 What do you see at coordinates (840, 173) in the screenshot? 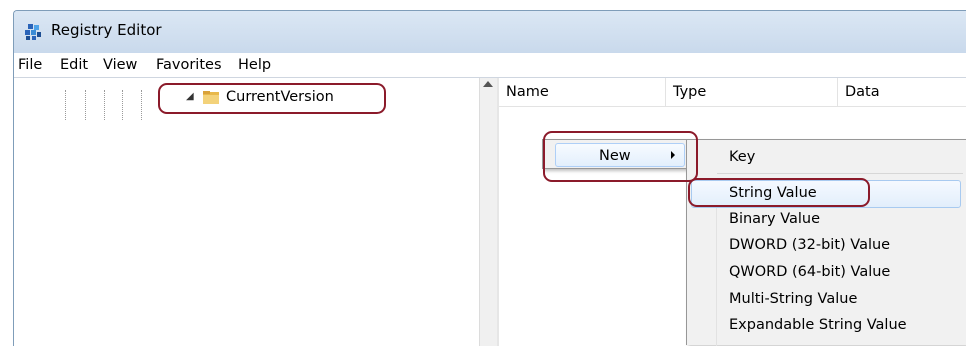
I see `menu-separator` at bounding box center [840, 173].